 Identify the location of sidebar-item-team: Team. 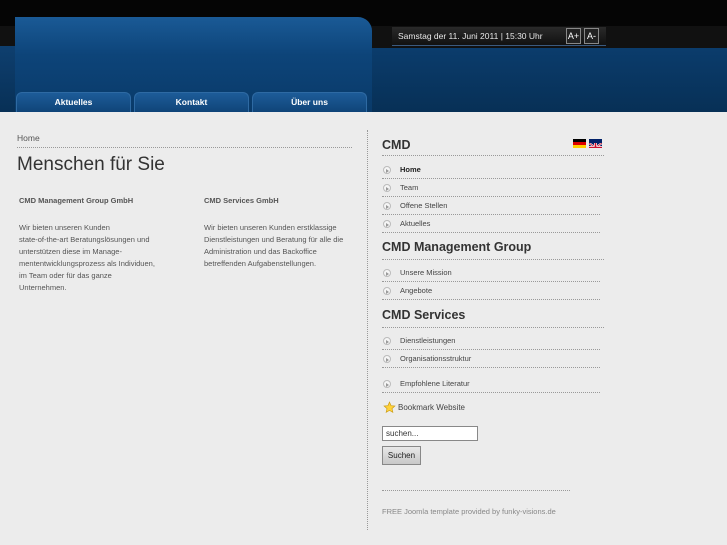
(491, 189).